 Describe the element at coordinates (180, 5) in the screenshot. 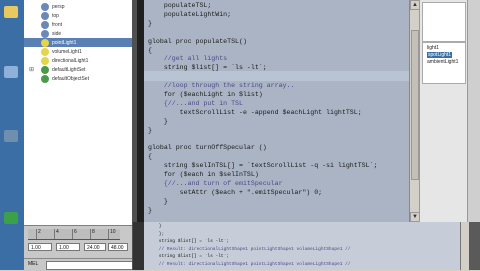

I see `code-line: populateTSL;` at that location.